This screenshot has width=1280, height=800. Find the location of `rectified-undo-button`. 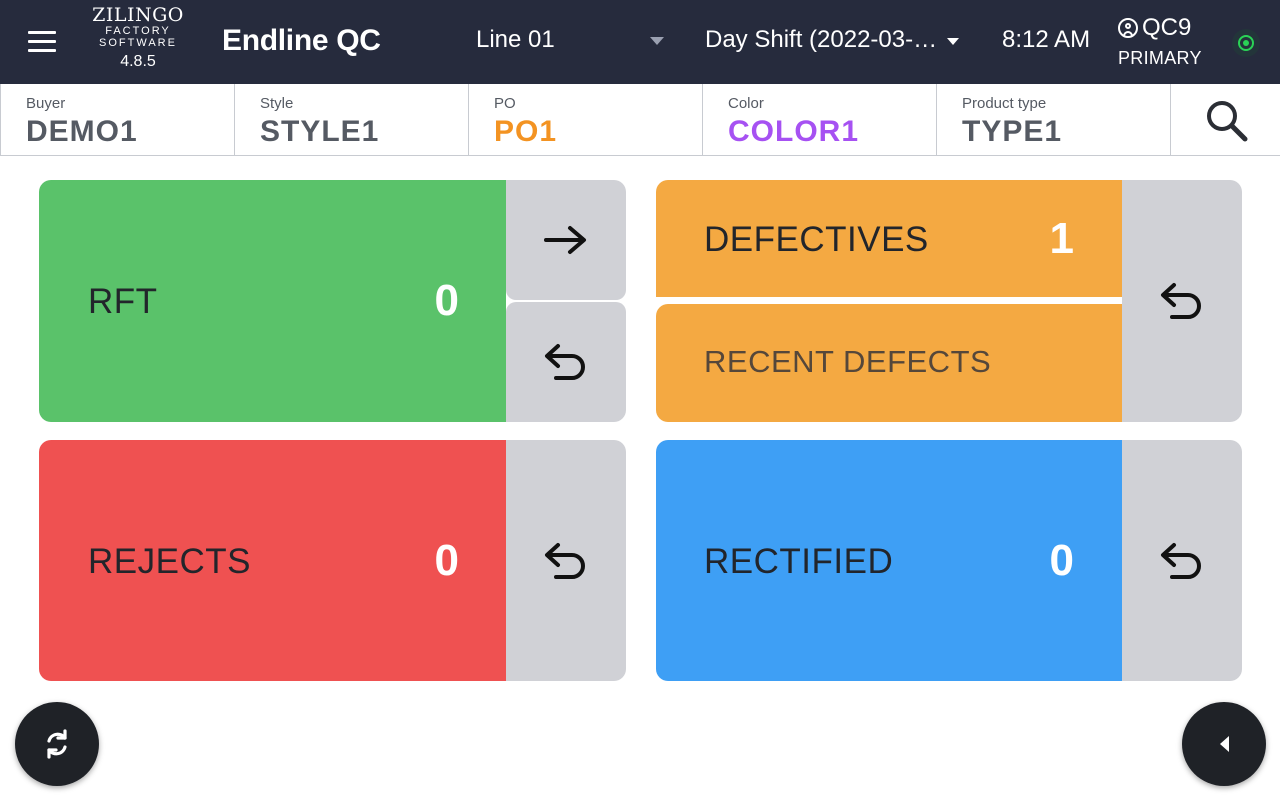

rectified-undo-button is located at coordinates (1182, 560).